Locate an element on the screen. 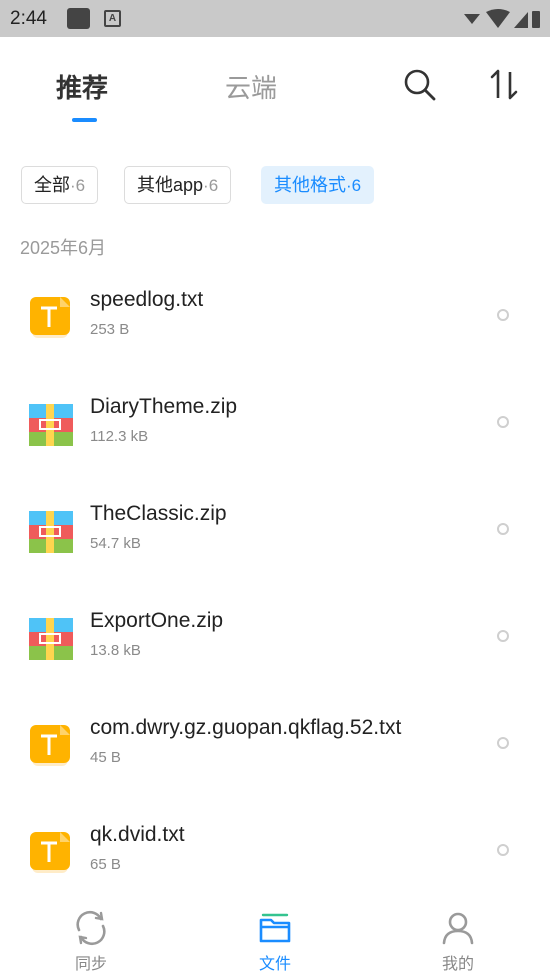 This screenshot has width=550, height=979. tab-cloud: 云端 is located at coordinates (251, 86).